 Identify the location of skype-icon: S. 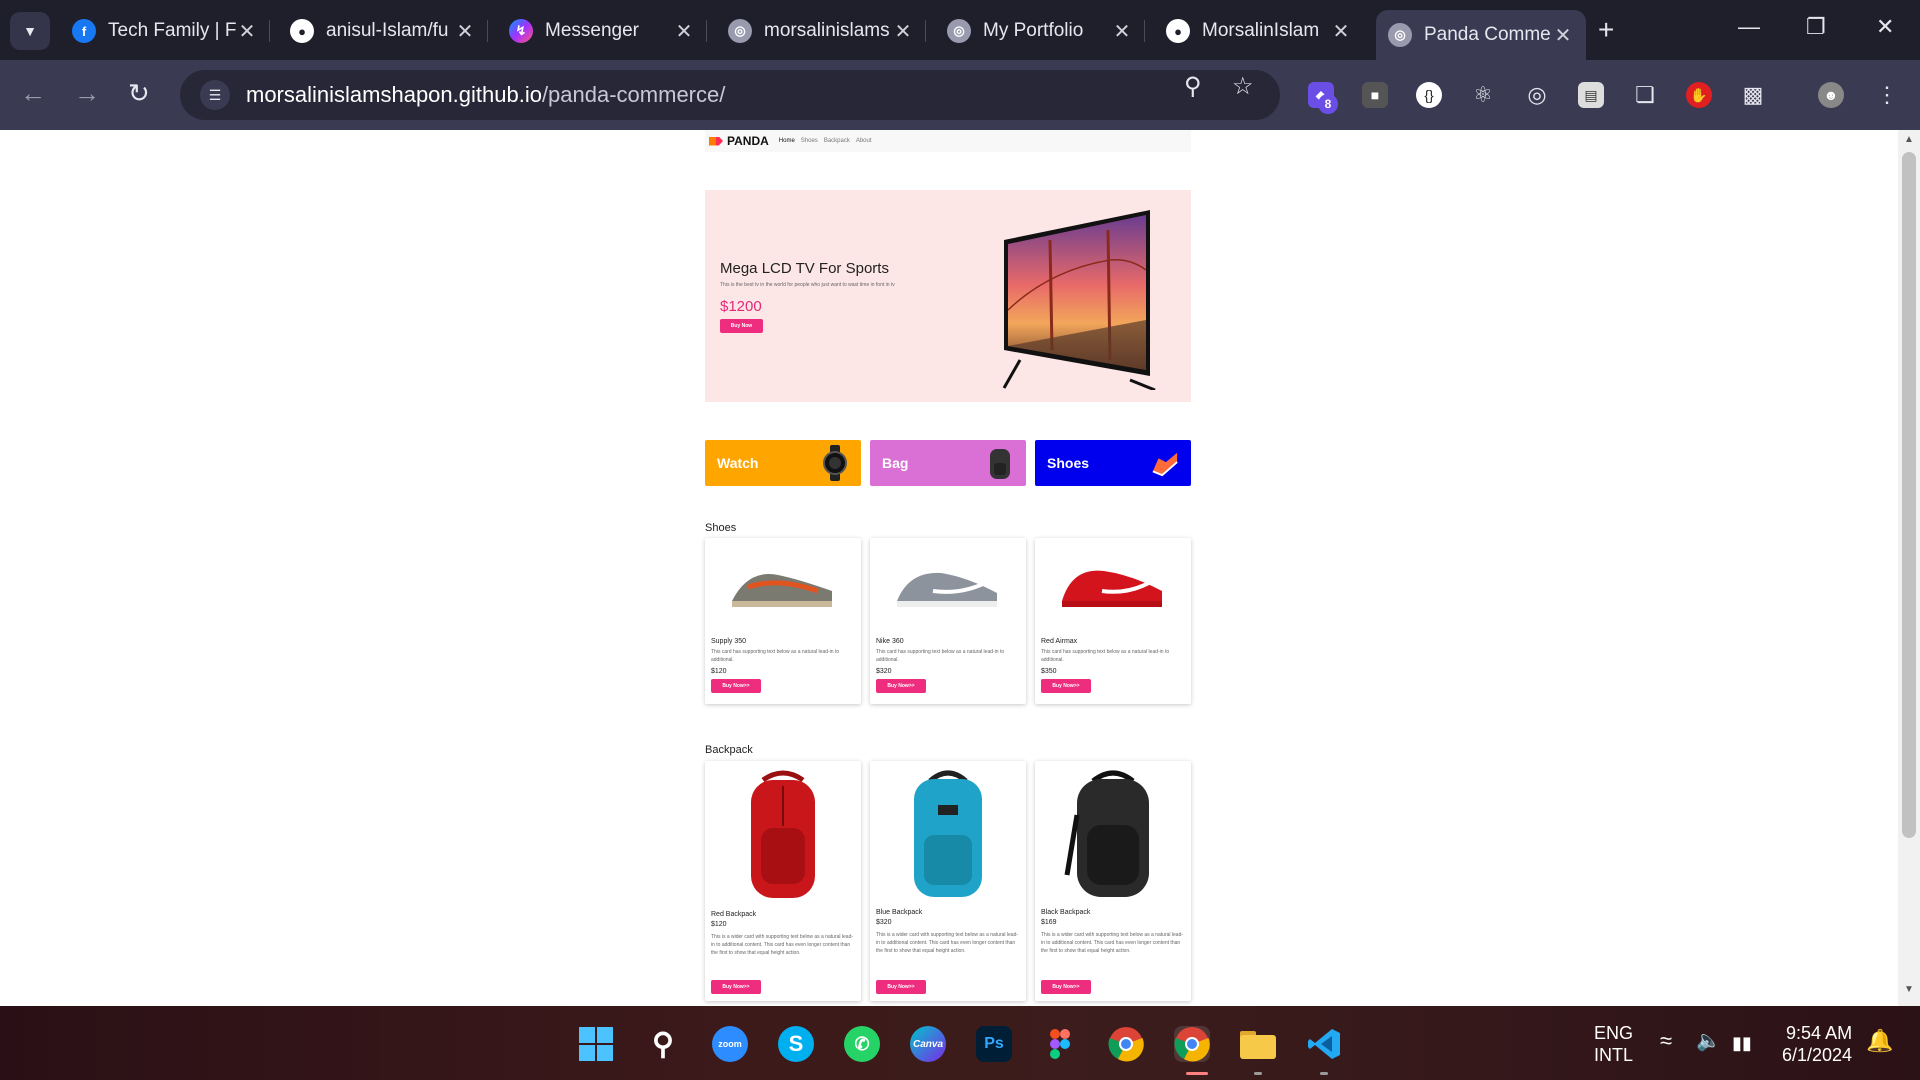
(796, 1044).